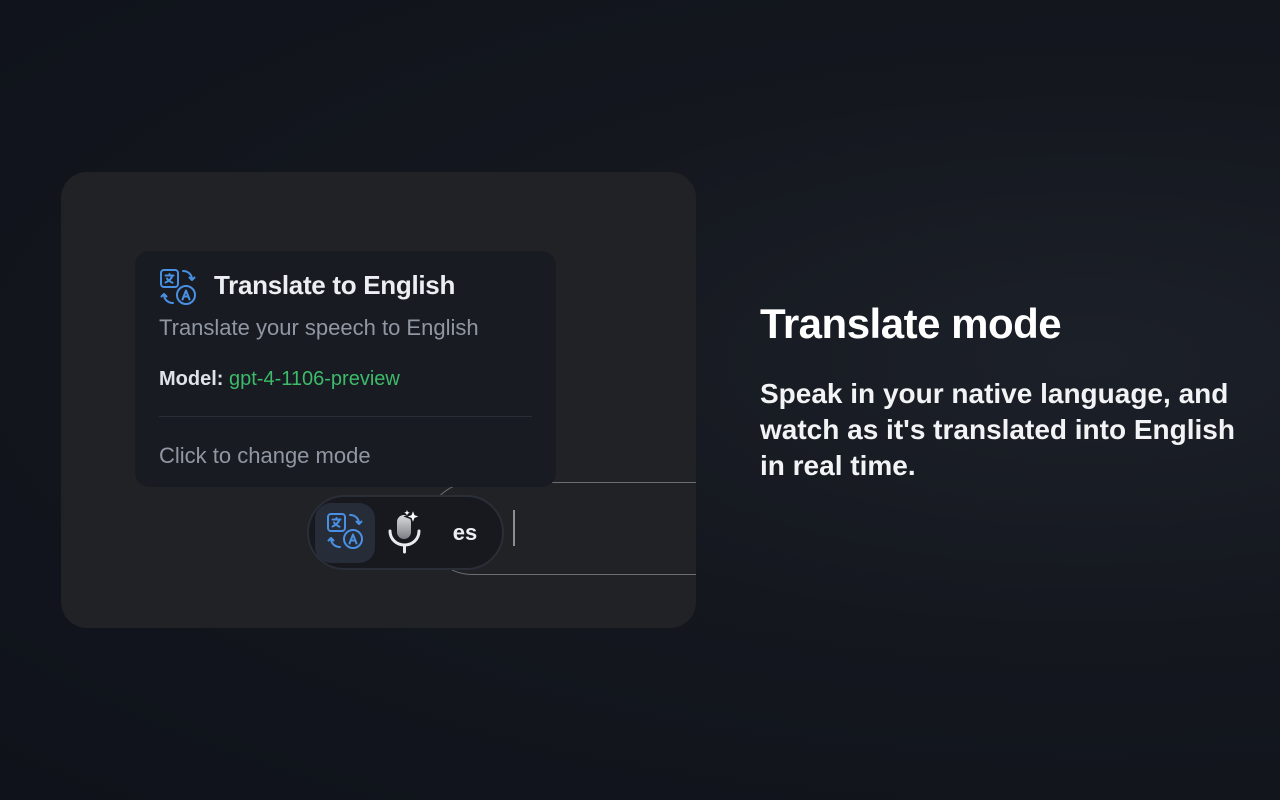 The width and height of the screenshot is (1280, 800). Describe the element at coordinates (265, 455) in the screenshot. I see `change-mode-hint: Click to change mode` at that location.